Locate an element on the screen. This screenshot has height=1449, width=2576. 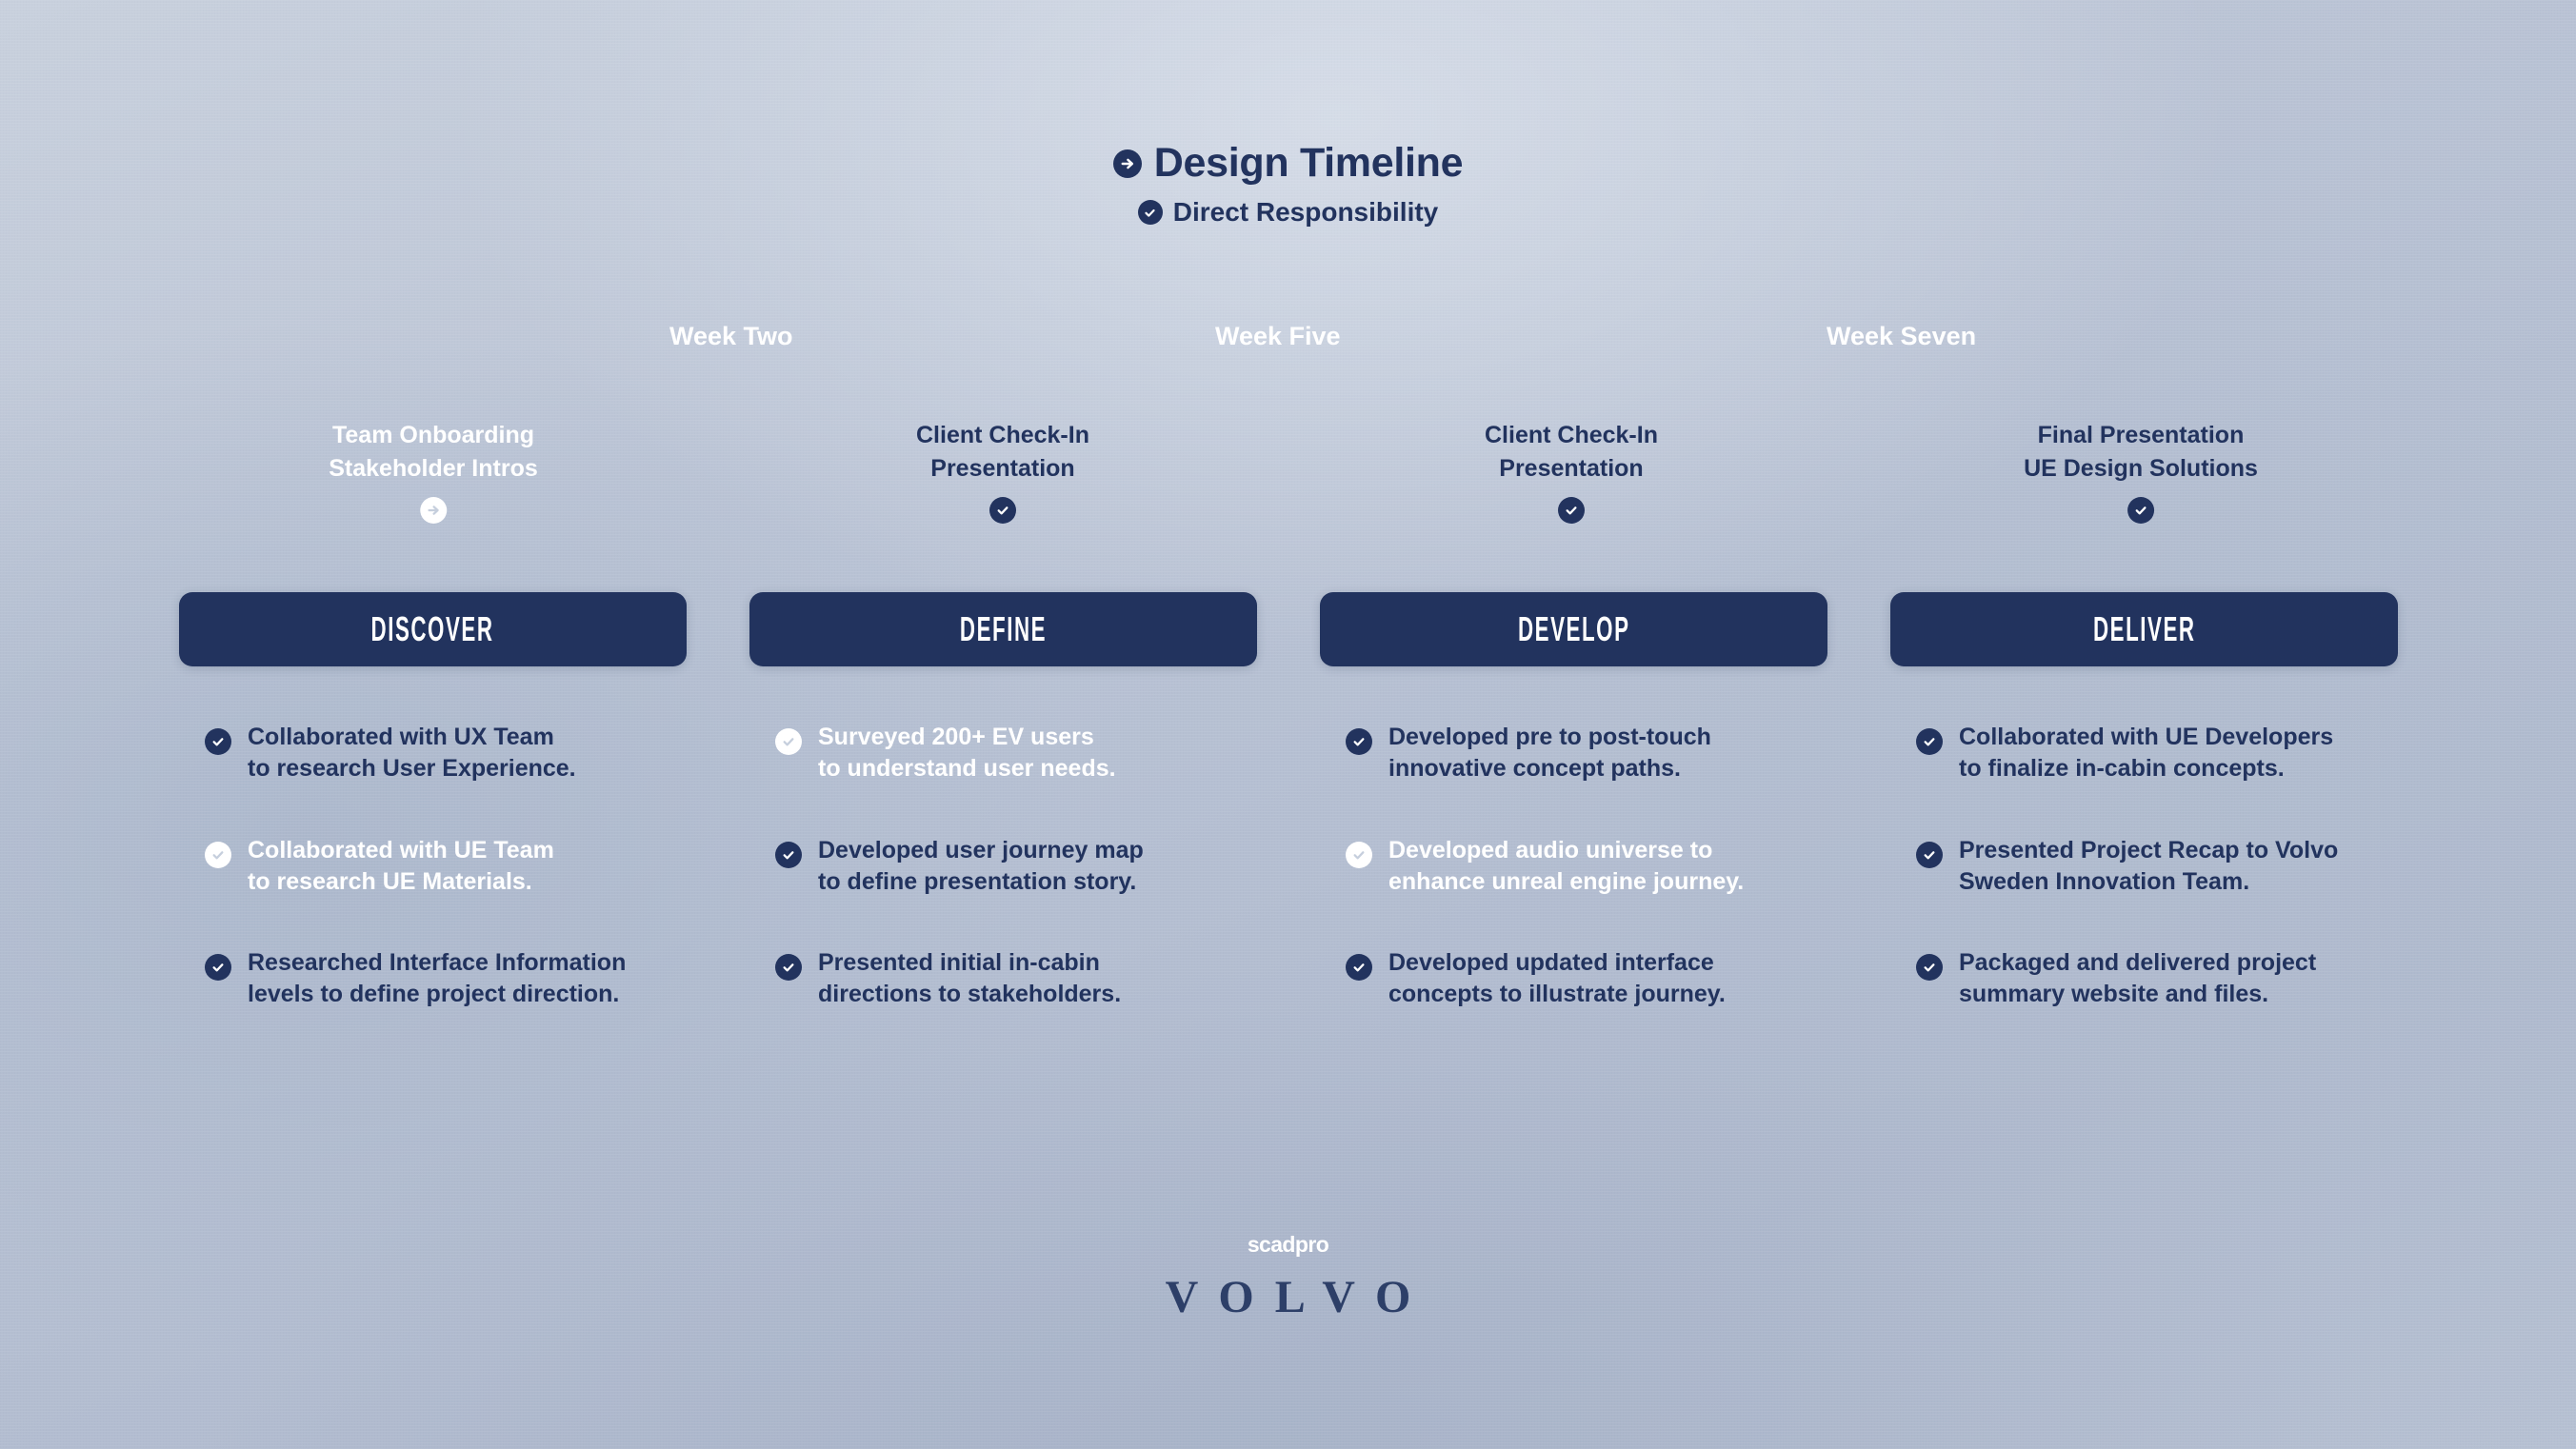
scadpro-logo: scadpro is located at coordinates (1288, 1245).